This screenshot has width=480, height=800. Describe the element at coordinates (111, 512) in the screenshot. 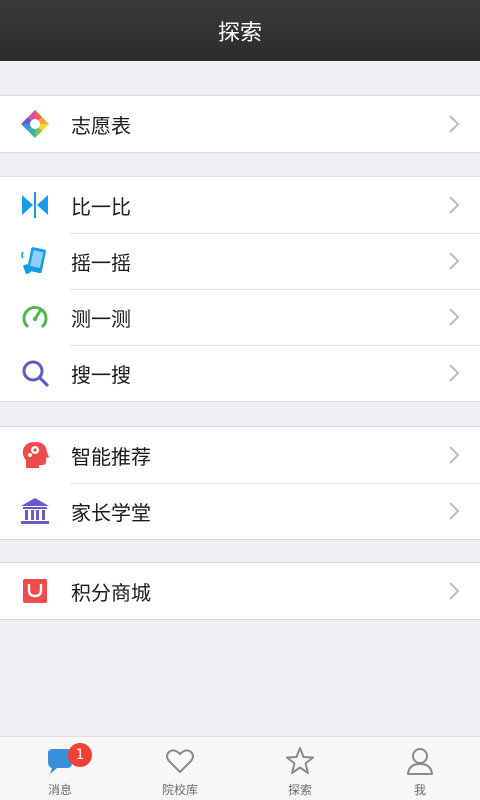

I see `menu-item-label: 家长学堂` at that location.